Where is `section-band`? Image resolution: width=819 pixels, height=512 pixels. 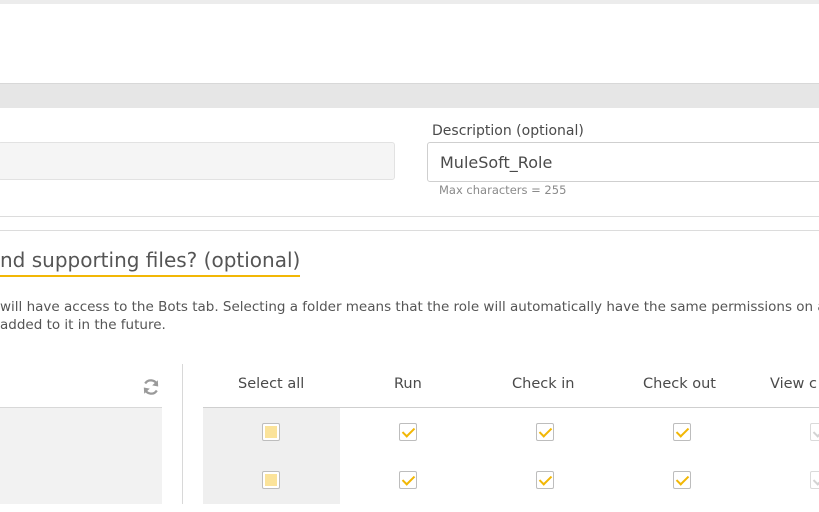
section-band is located at coordinates (409, 96).